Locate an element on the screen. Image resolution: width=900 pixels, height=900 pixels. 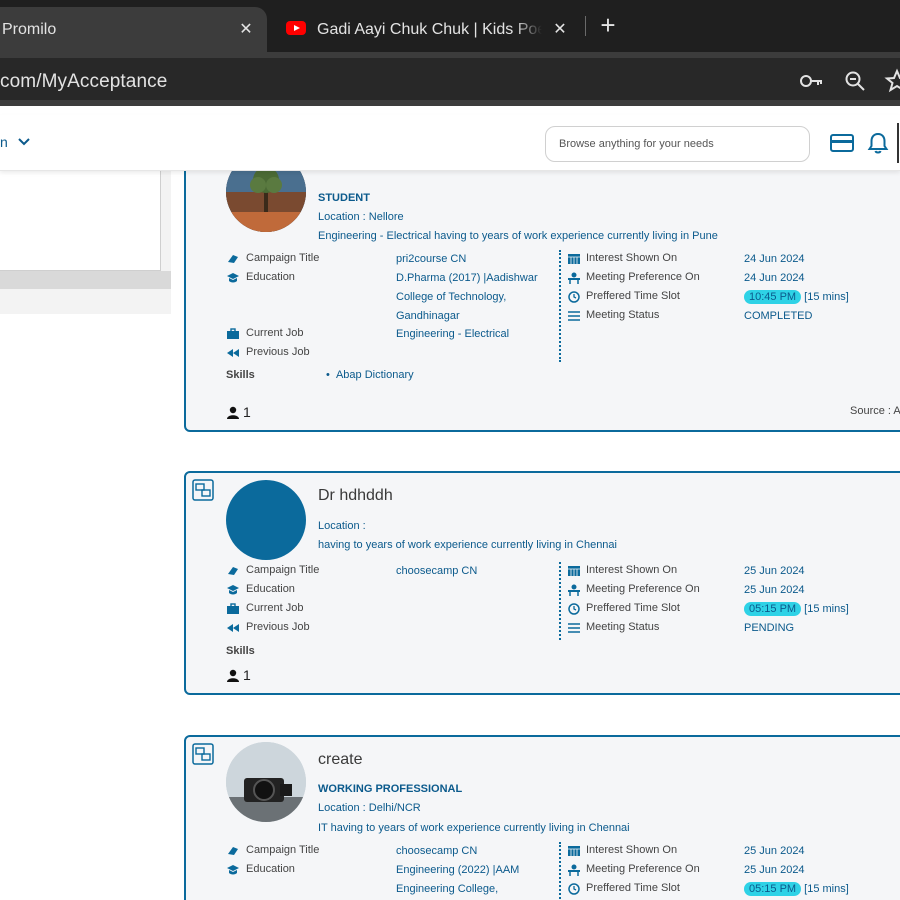
campaign-title-value: pri2course CN is located at coordinates (431, 259).